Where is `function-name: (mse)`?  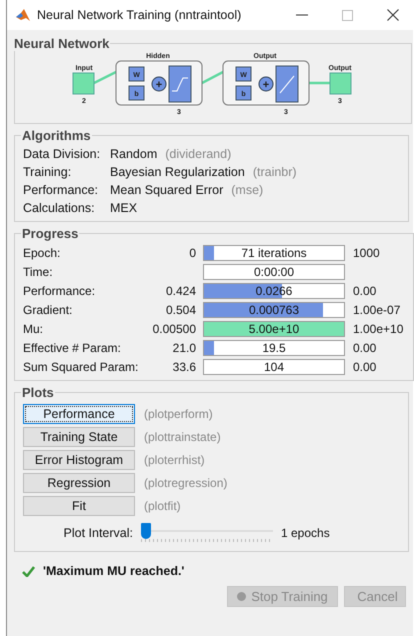
function-name: (mse) is located at coordinates (247, 190).